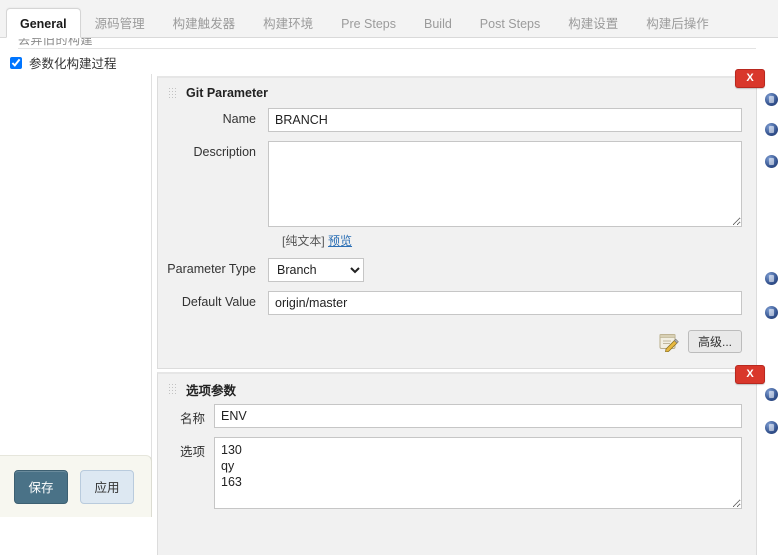  What do you see at coordinates (461, 88) in the screenshot?
I see `git-parameter-header: Git Parameter X` at bounding box center [461, 88].